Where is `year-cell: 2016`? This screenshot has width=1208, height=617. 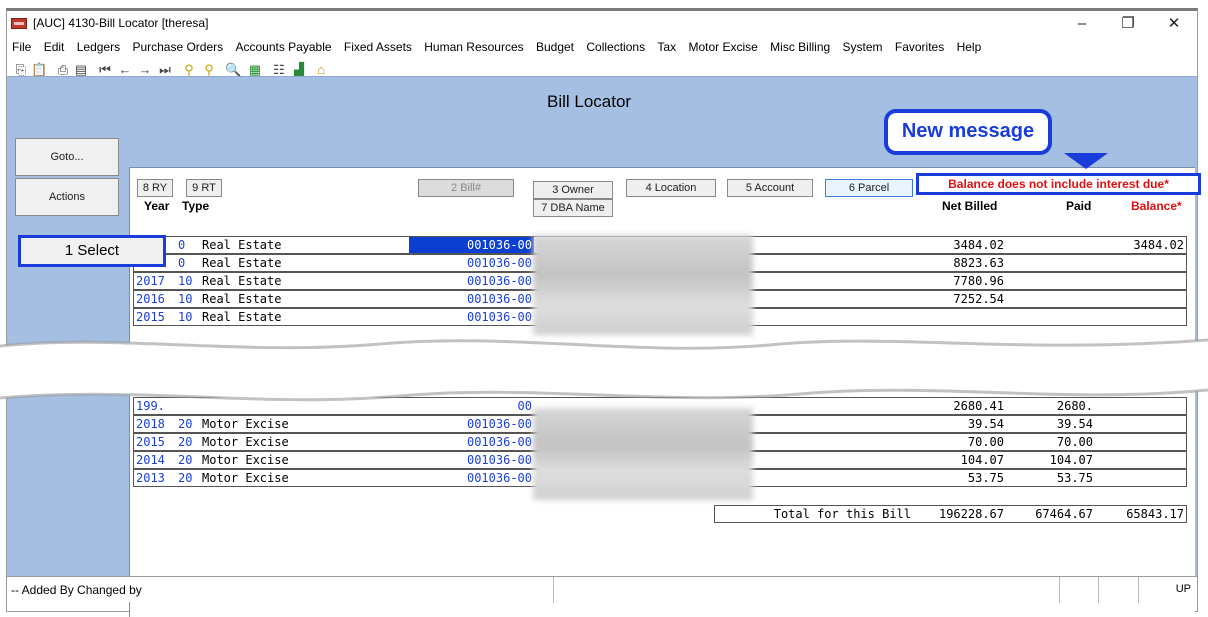
year-cell: 2016 is located at coordinates (155, 299).